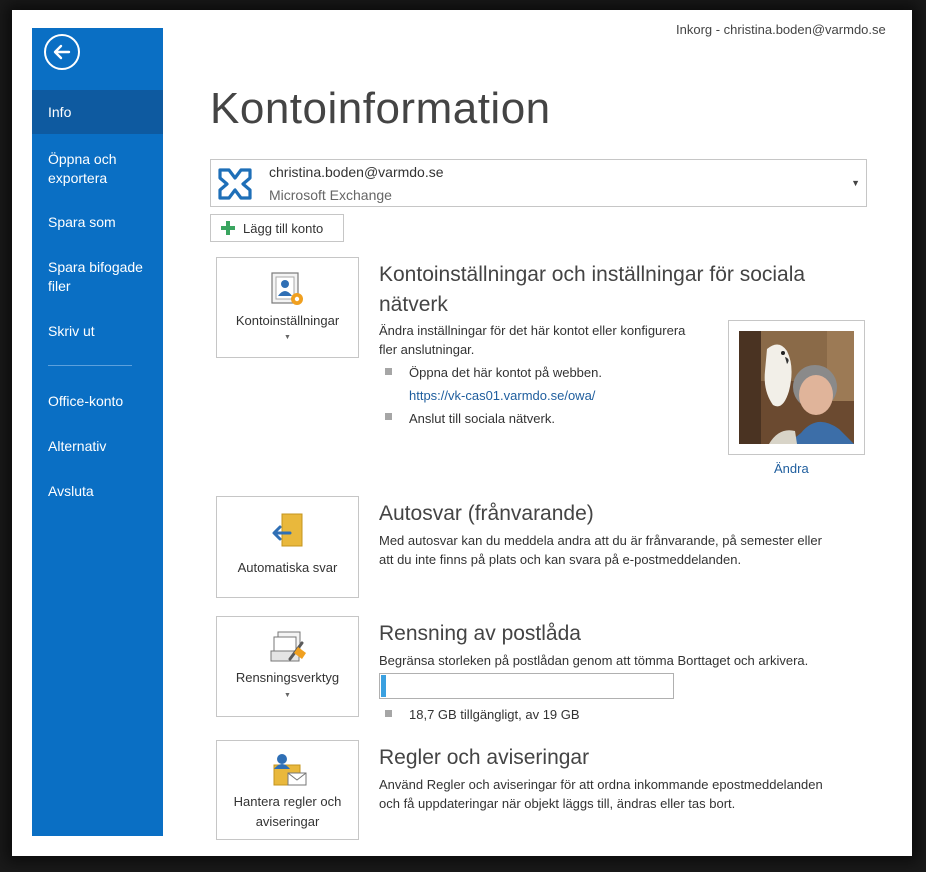 This screenshot has width=926, height=872. What do you see at coordinates (283, 228) in the screenshot?
I see `add-account-label: Lägg till konto` at bounding box center [283, 228].